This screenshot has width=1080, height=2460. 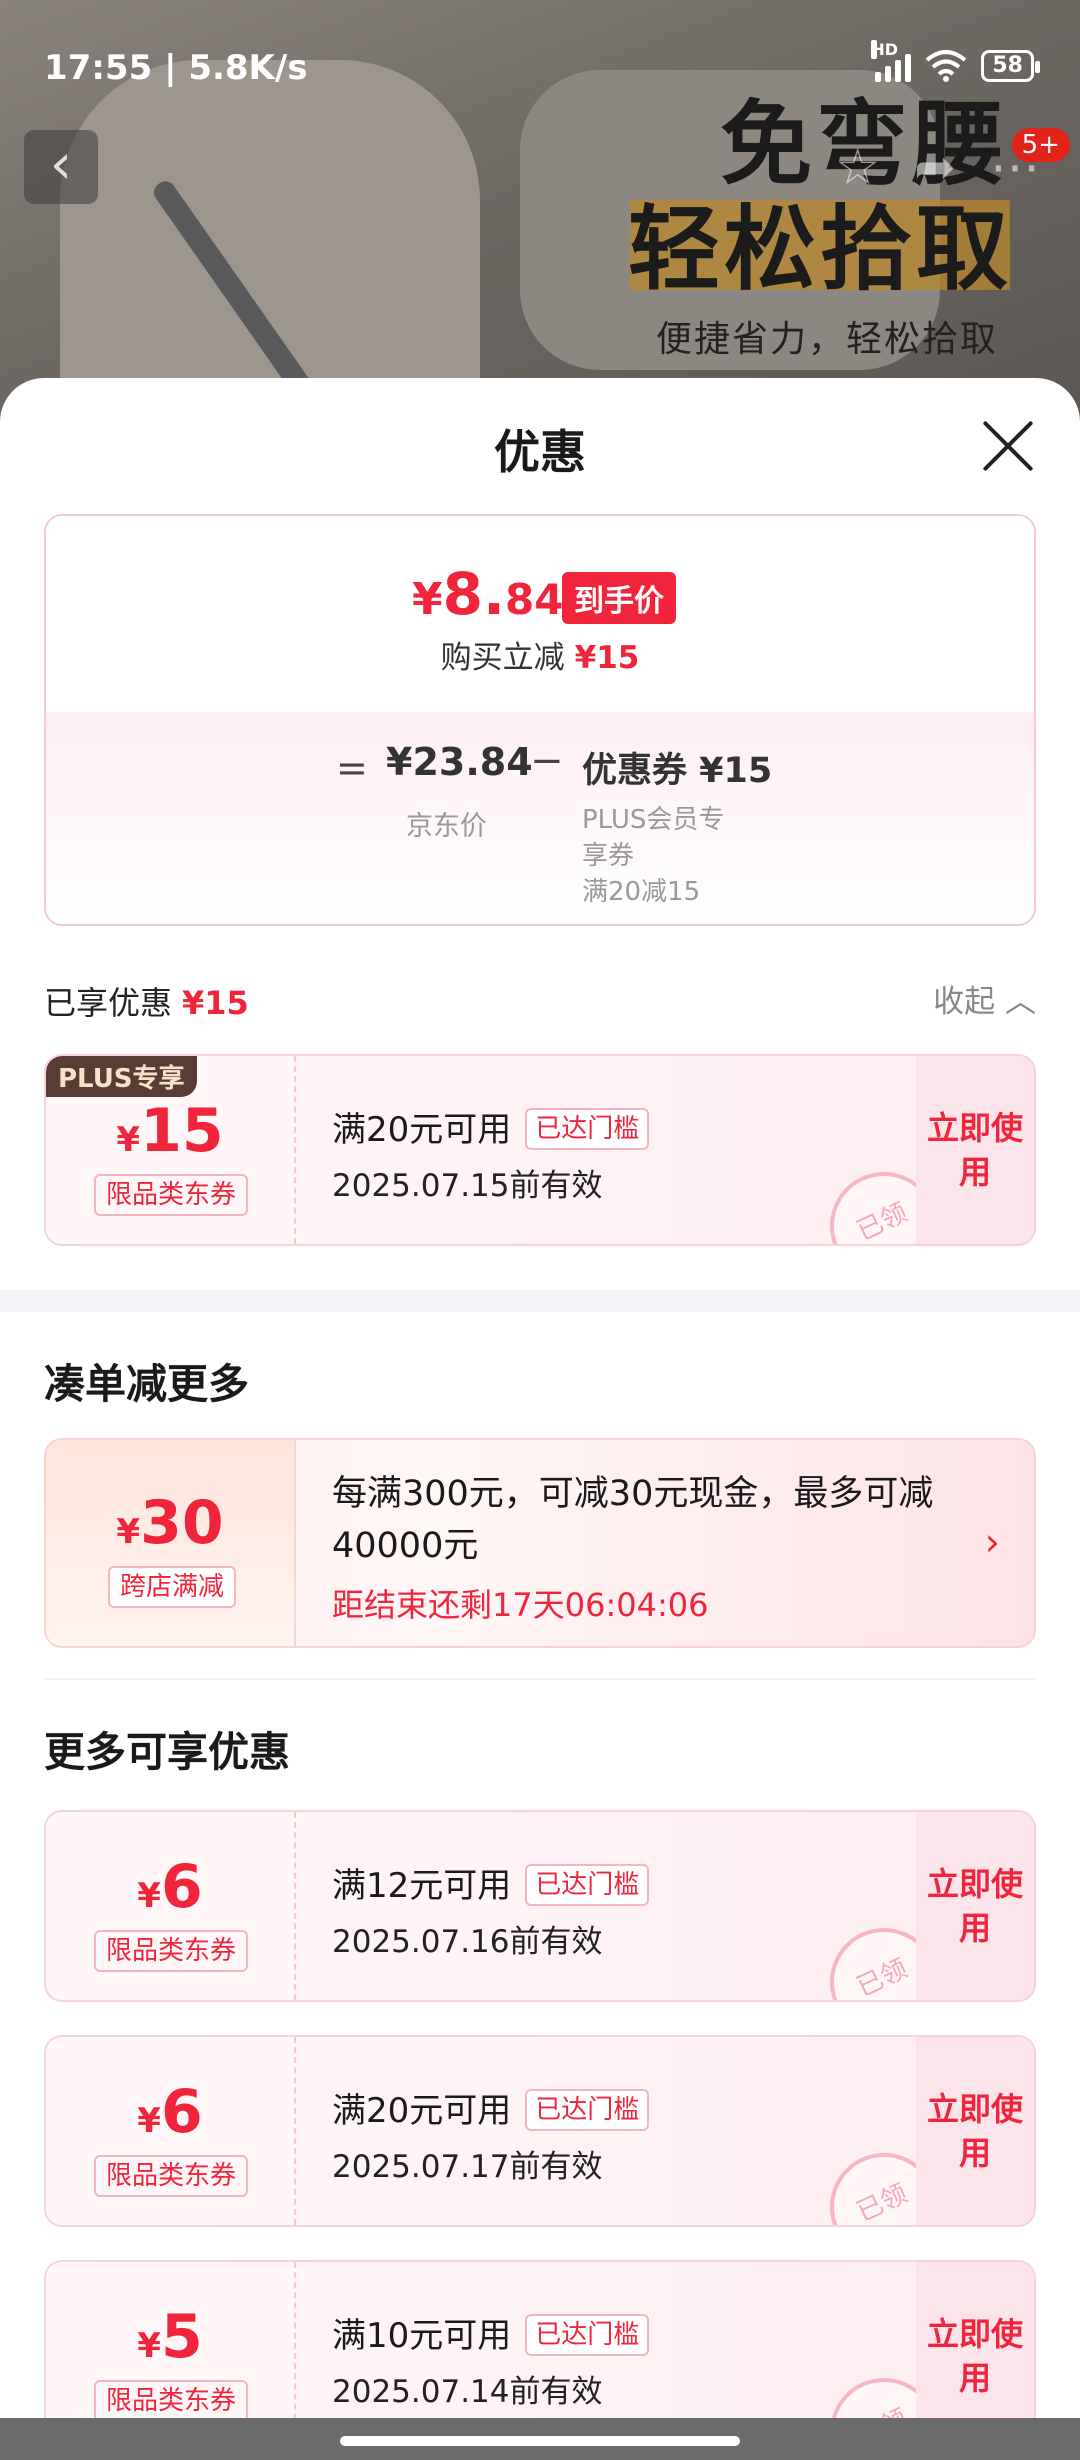 I want to click on coupon-expiry: 2025.07.17前有效, so click(x=467, y=2167).